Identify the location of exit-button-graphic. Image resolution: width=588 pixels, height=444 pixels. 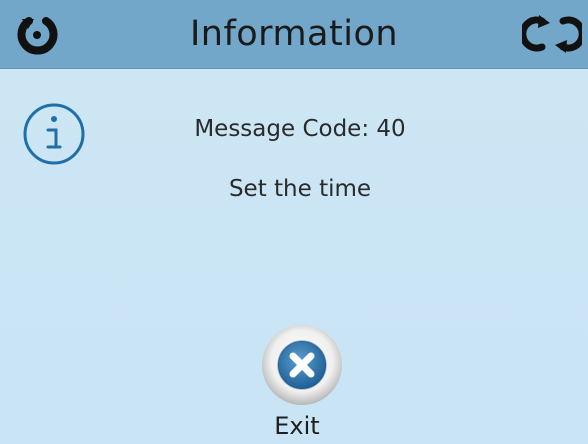
(302, 365).